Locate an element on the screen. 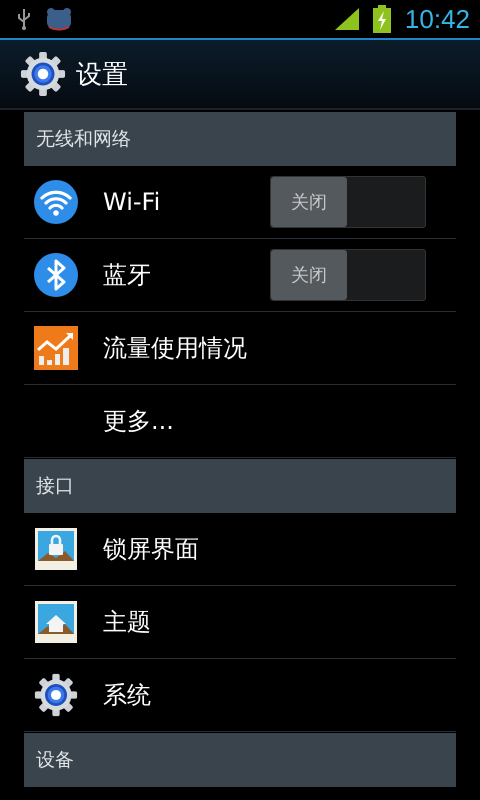  section-header: 接口 is located at coordinates (240, 486).